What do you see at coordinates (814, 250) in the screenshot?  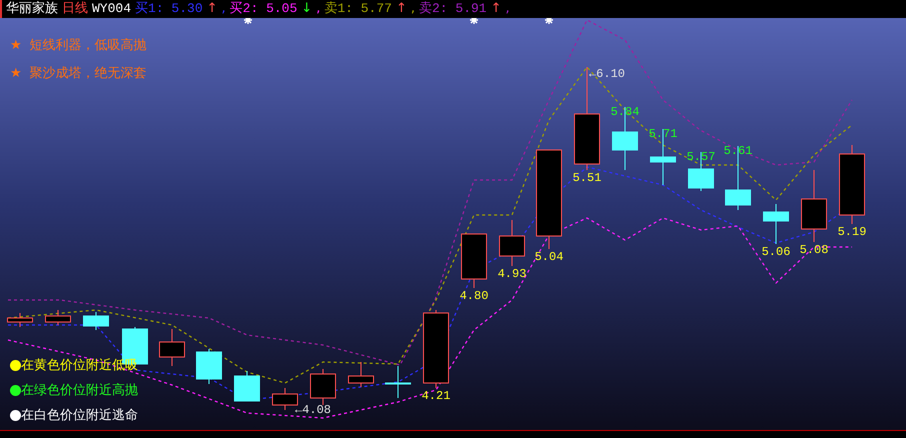 I see `price-label: 5.08` at bounding box center [814, 250].